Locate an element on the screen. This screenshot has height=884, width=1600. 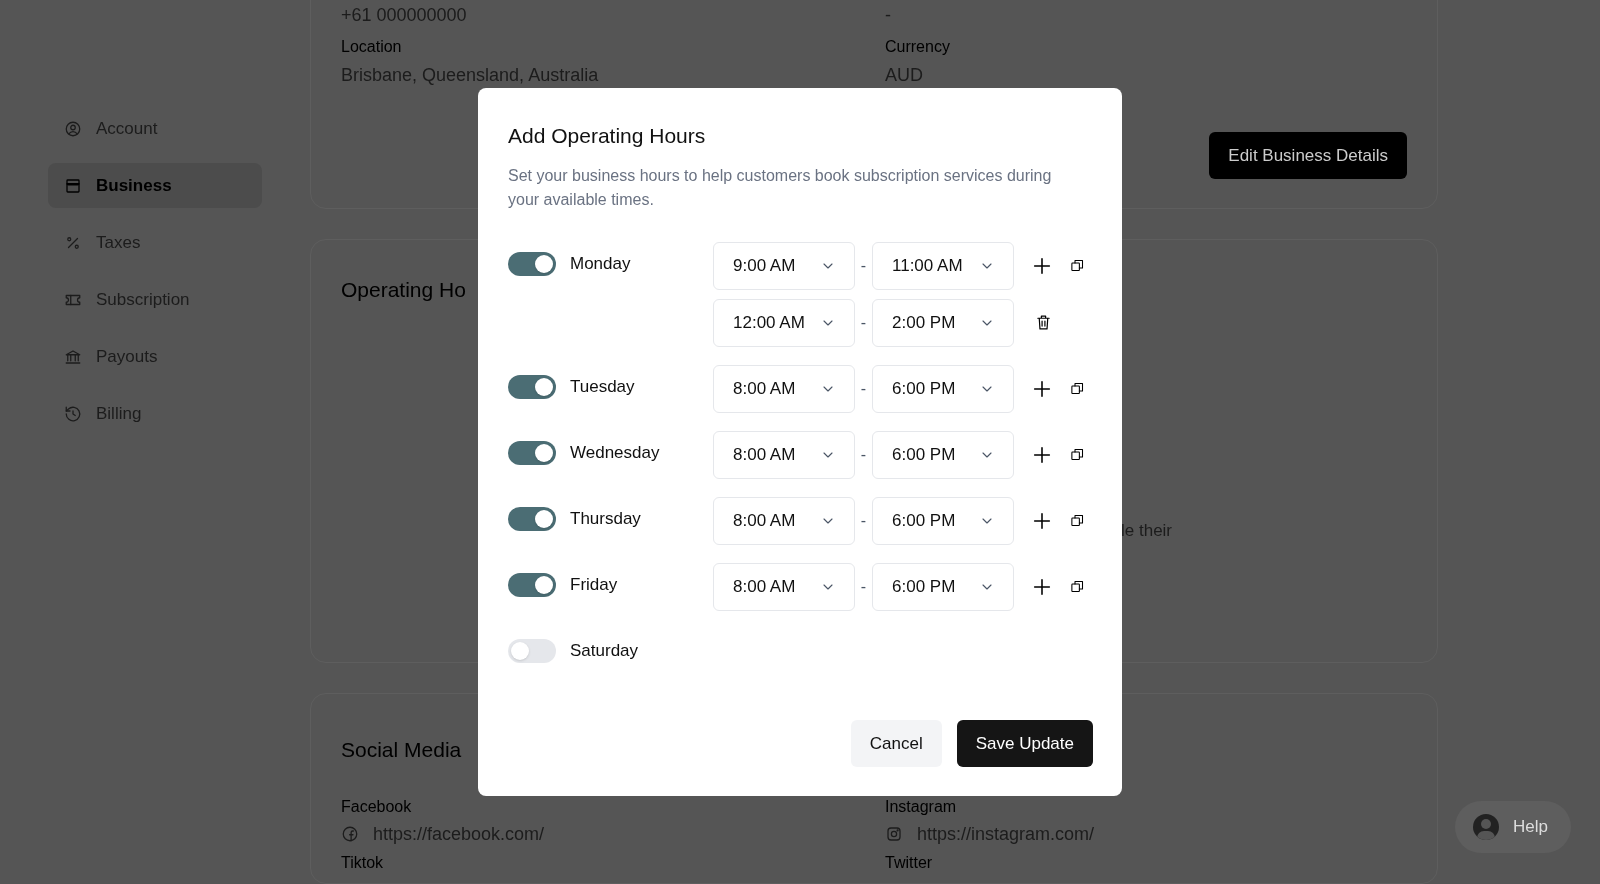
trash-icon is located at coordinates (1043, 322).